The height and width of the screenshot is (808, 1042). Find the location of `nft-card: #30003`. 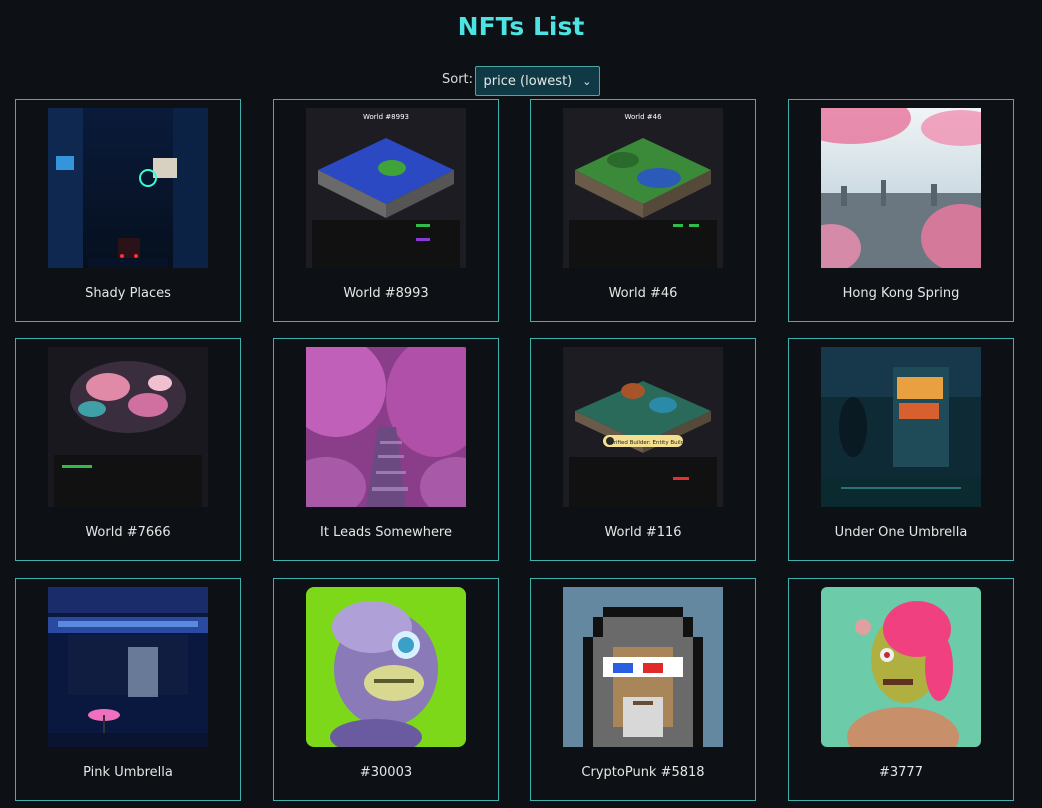

nft-card: #30003 is located at coordinates (386, 689).